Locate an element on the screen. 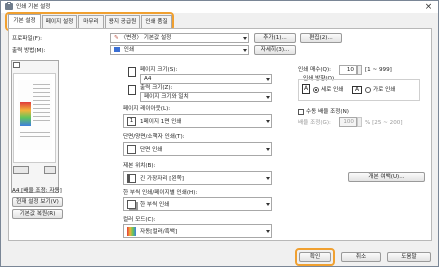 The width and height of the screenshot is (439, 267). output-method-select: 인쇄 is located at coordinates (179, 50).